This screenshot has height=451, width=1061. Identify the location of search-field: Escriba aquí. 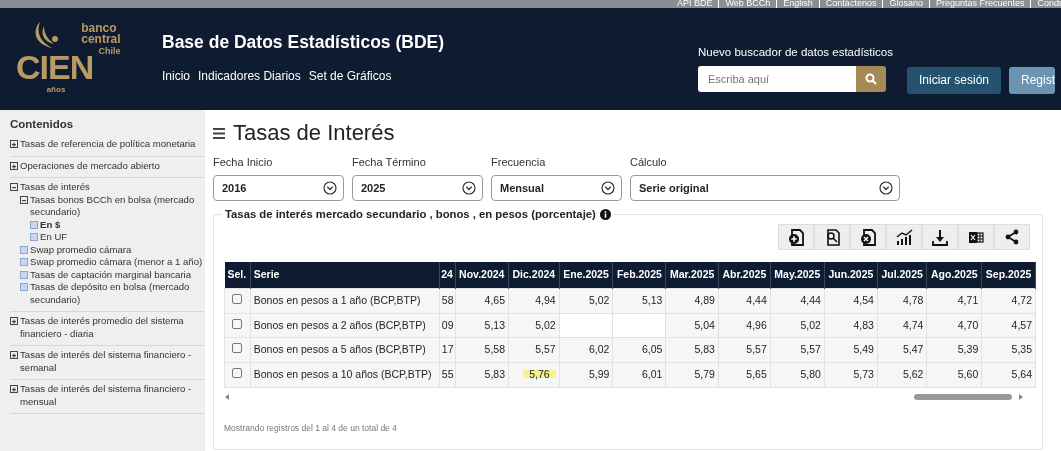
(777, 79).